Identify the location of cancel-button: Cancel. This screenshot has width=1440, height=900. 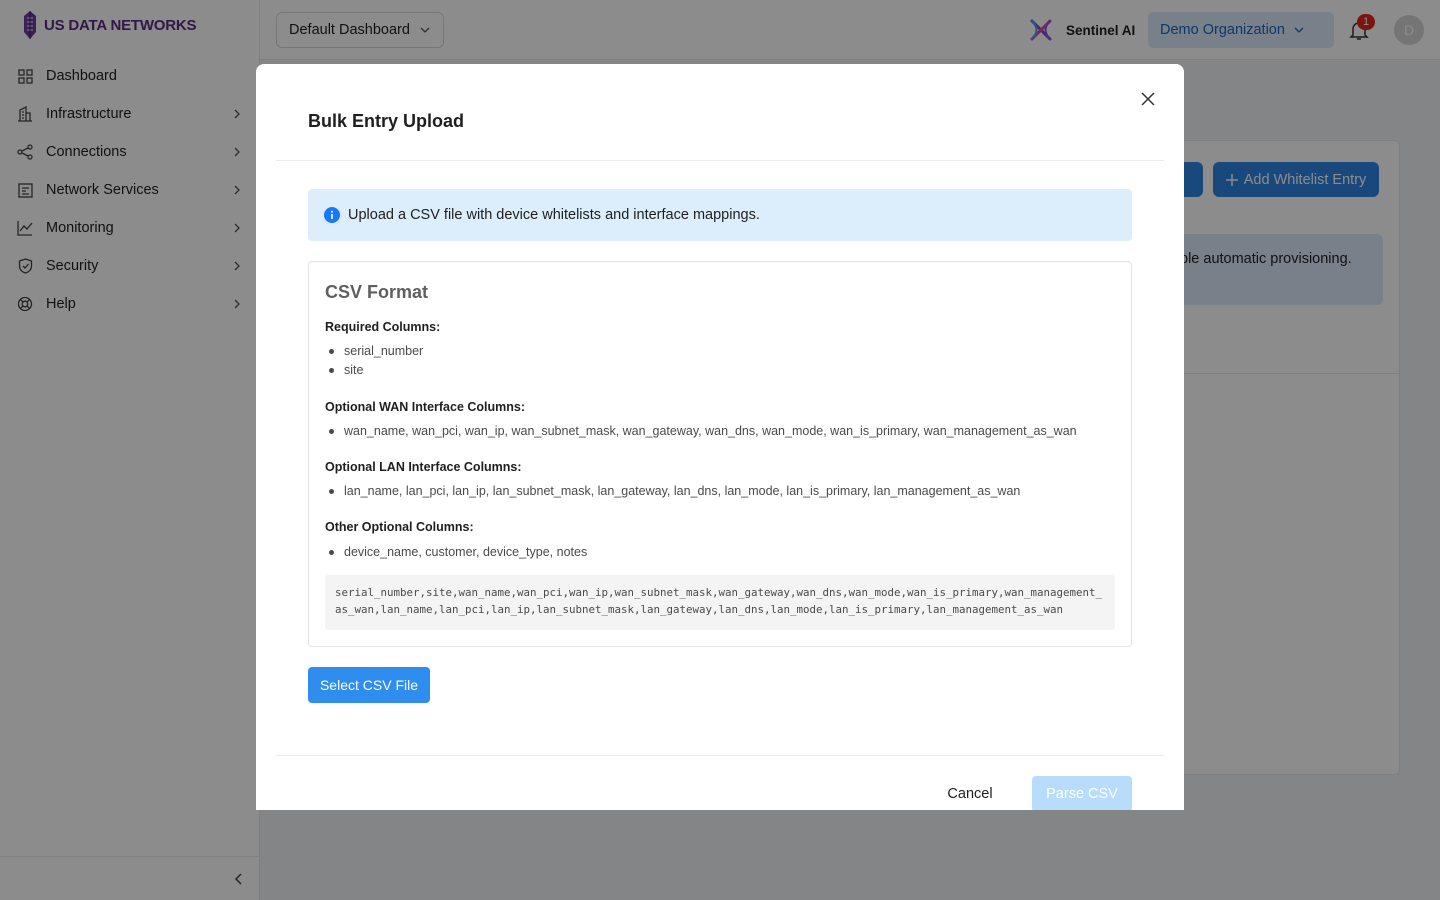
(970, 793).